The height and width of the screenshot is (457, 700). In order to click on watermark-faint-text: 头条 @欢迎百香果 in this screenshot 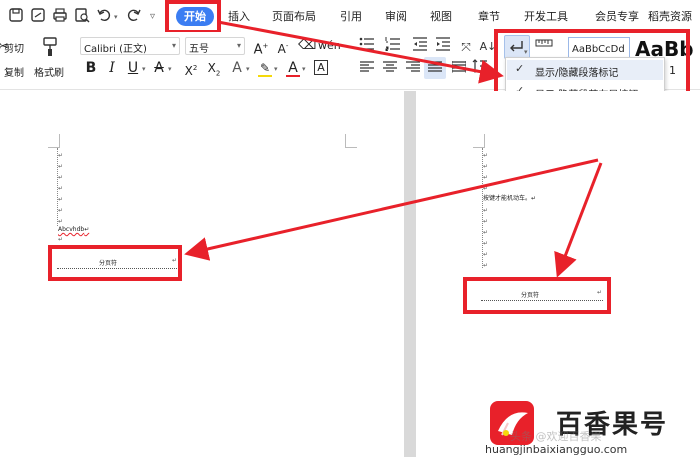, I will do `click(556, 436)`.